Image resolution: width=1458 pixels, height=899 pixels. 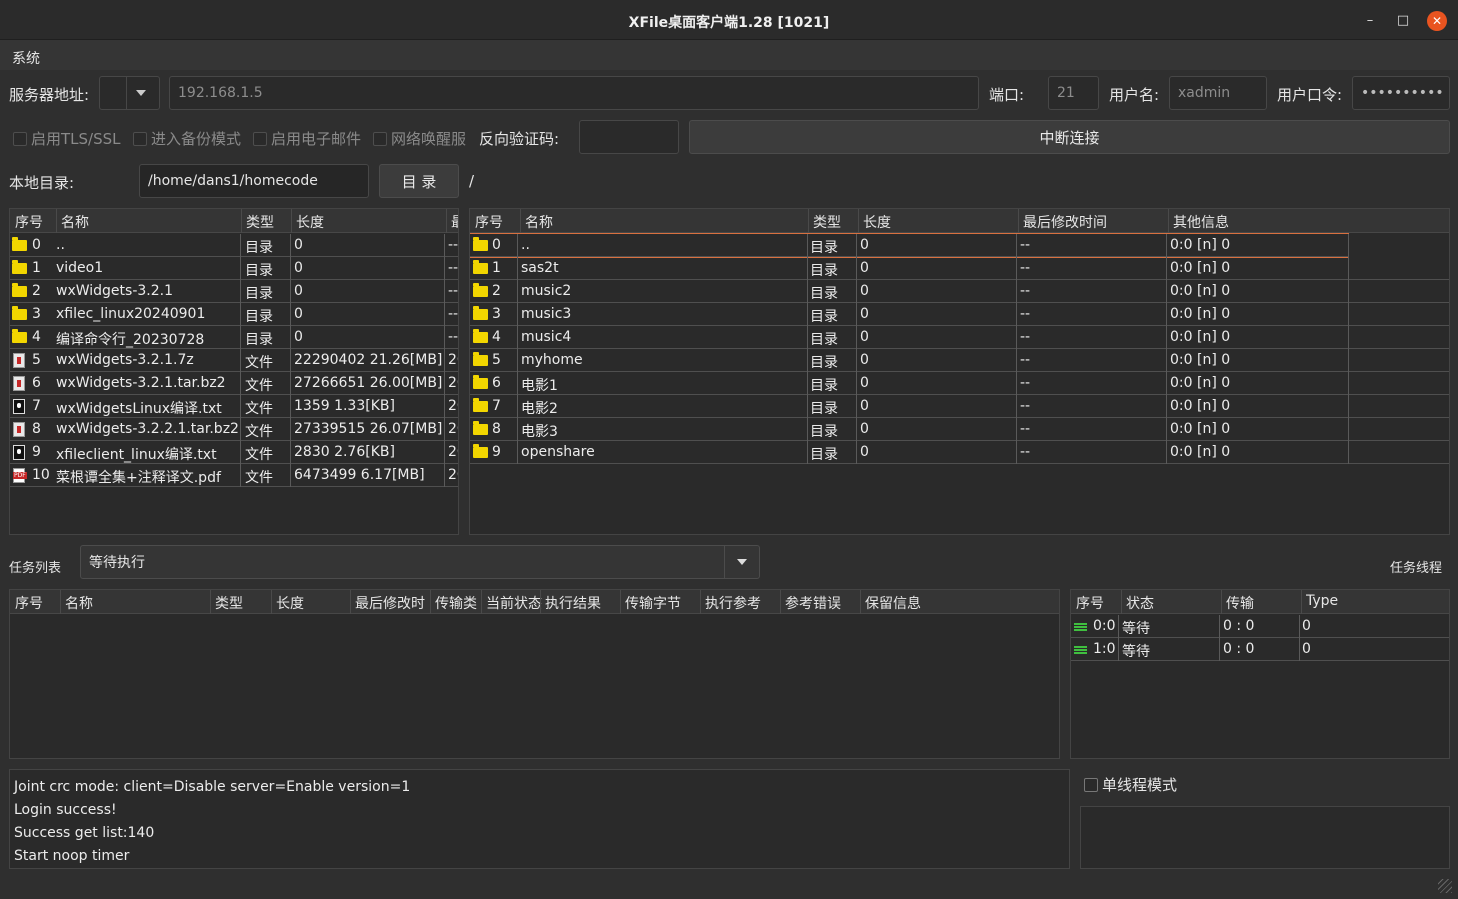 I want to click on file-size: 0, so click(x=298, y=337).